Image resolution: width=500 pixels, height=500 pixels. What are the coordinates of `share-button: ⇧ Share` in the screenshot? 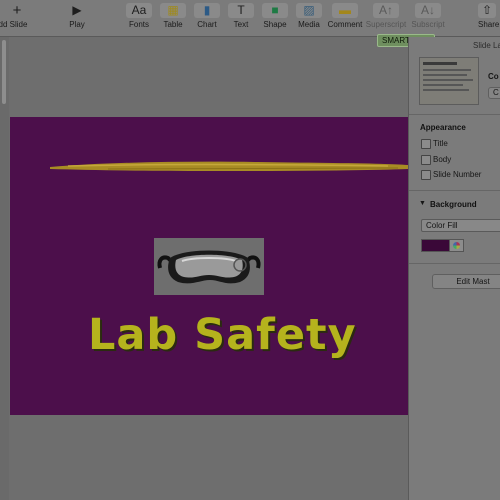 It's located at (489, 18).